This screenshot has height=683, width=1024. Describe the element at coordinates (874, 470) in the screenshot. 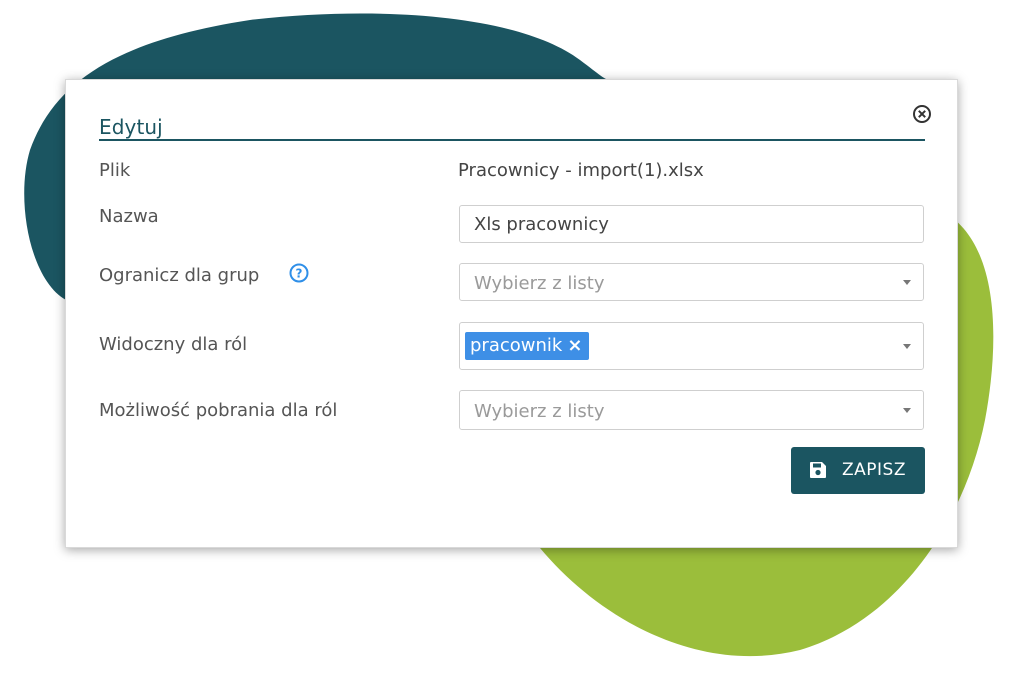

I see `save-button-label: ZAPISZ` at that location.